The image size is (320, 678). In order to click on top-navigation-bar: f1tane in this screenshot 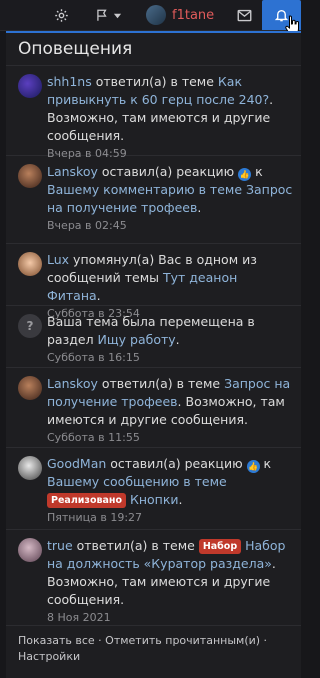, I will do `click(150, 15)`.